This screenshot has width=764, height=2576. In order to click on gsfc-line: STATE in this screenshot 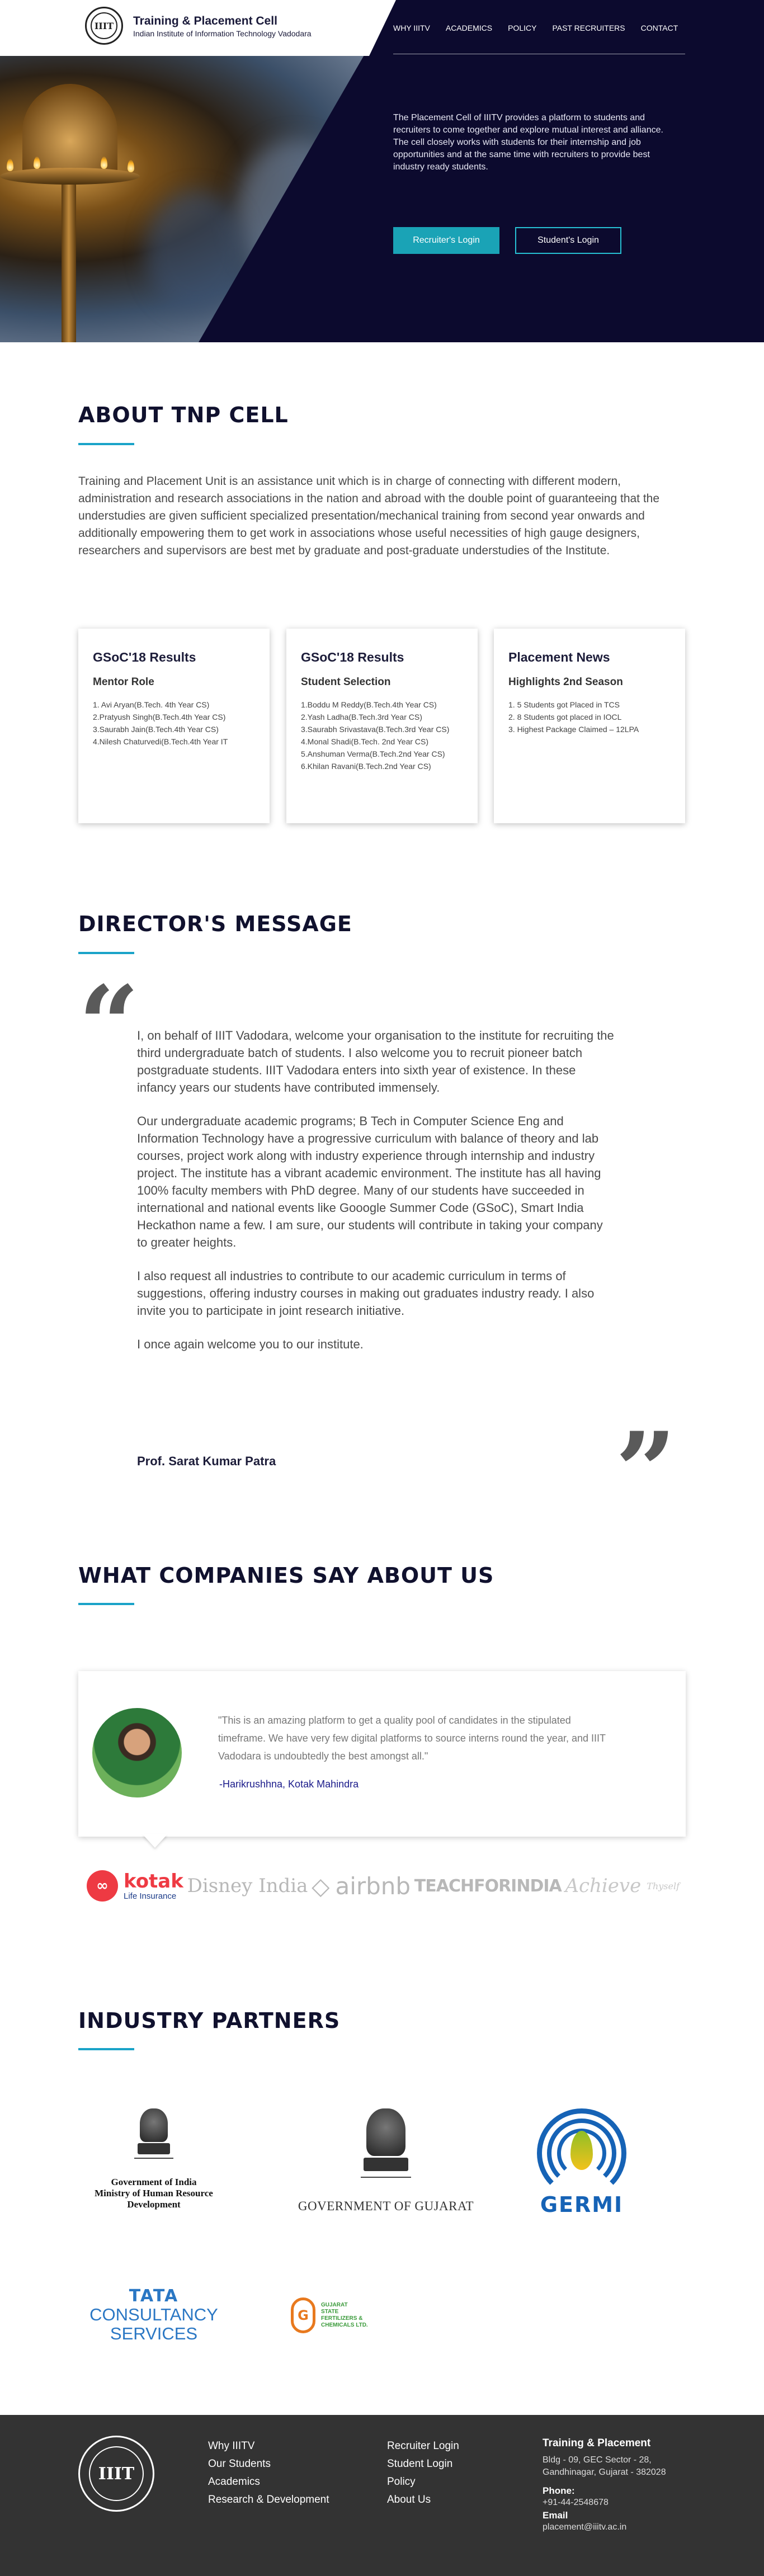, I will do `click(330, 2312)`.